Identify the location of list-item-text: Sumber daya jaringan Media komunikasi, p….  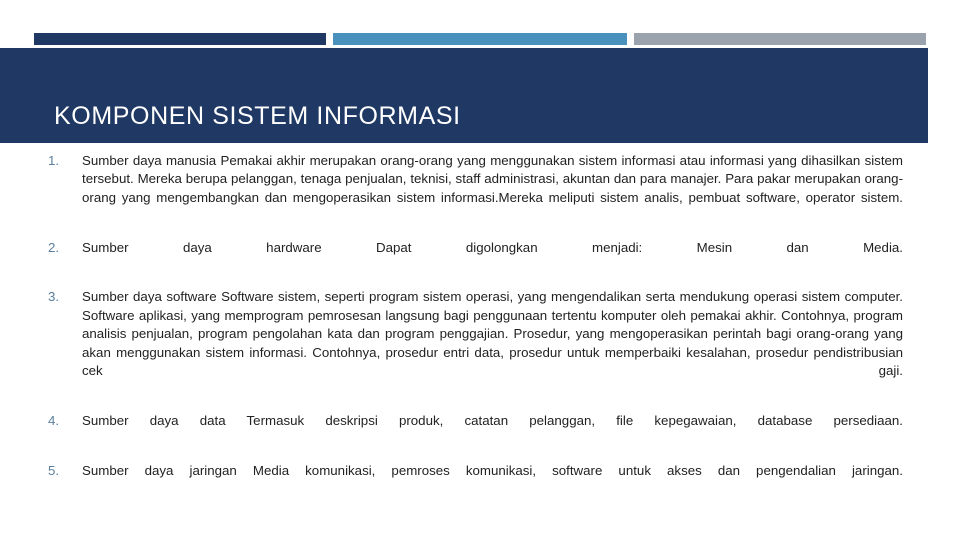
(492, 470).